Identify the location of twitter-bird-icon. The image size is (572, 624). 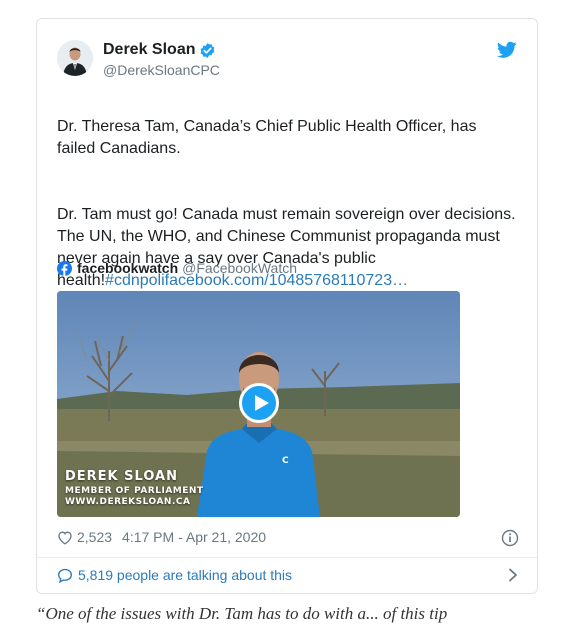
(507, 50).